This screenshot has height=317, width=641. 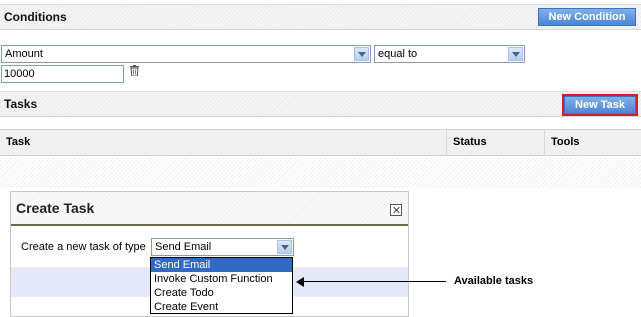 What do you see at coordinates (592, 142) in the screenshot?
I see `column-header-tools: Tools` at bounding box center [592, 142].